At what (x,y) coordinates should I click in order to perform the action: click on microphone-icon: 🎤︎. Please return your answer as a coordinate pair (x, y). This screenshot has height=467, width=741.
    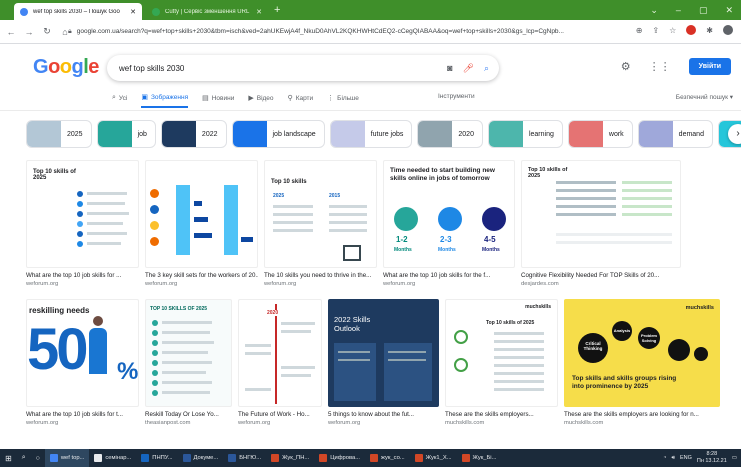
    Looking at the image, I should click on (468, 68).